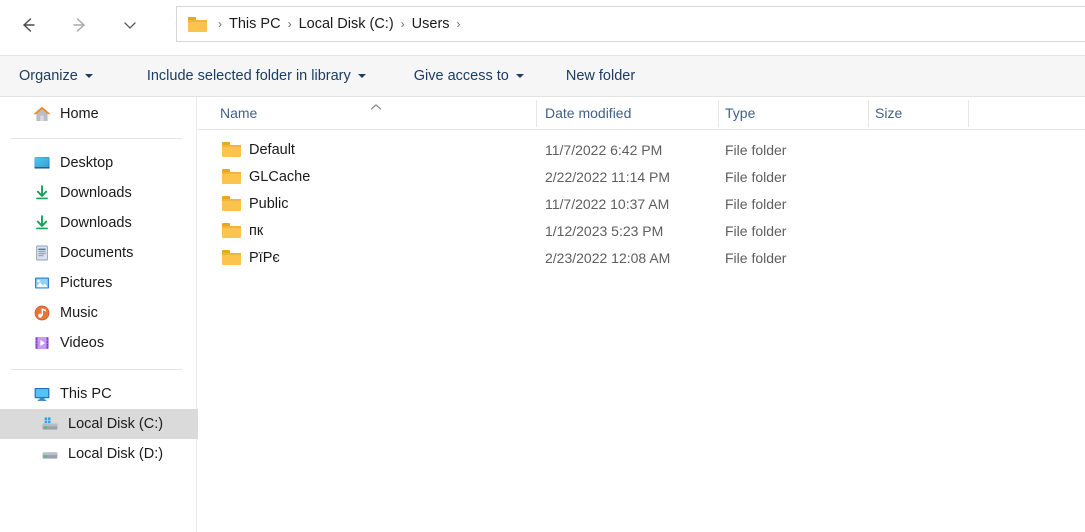 Image resolution: width=1085 pixels, height=532 pixels. I want to click on drive-icon, so click(50, 454).